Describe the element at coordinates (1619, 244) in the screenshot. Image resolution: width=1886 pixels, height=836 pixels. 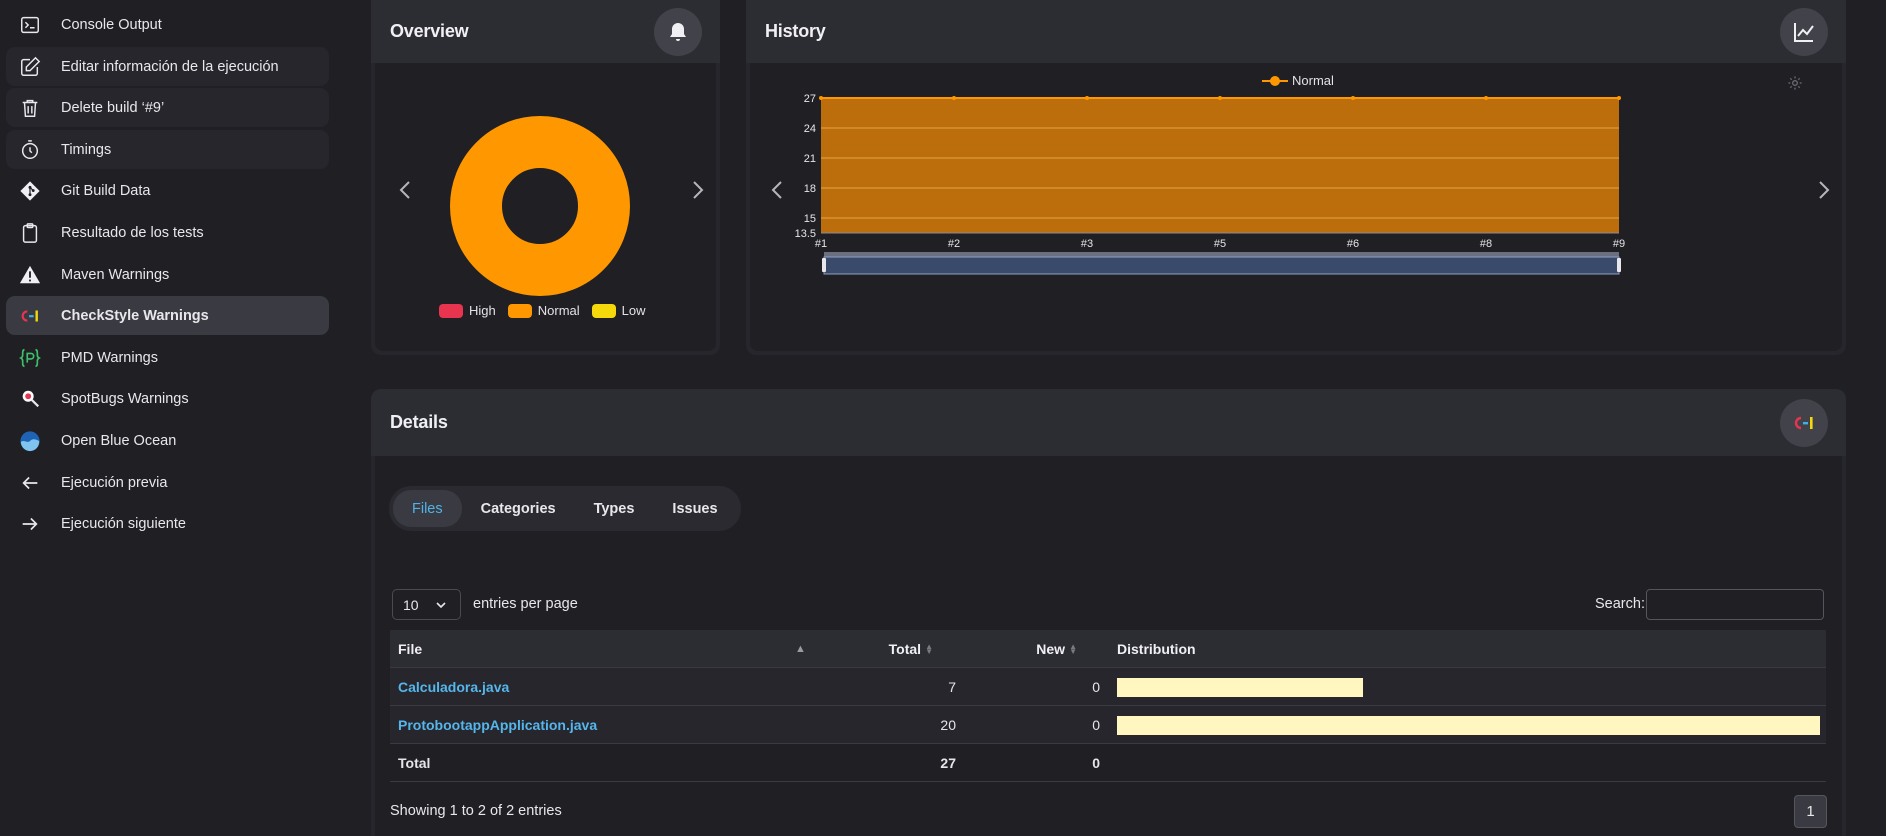
I see `x-tick-label: #9` at that location.